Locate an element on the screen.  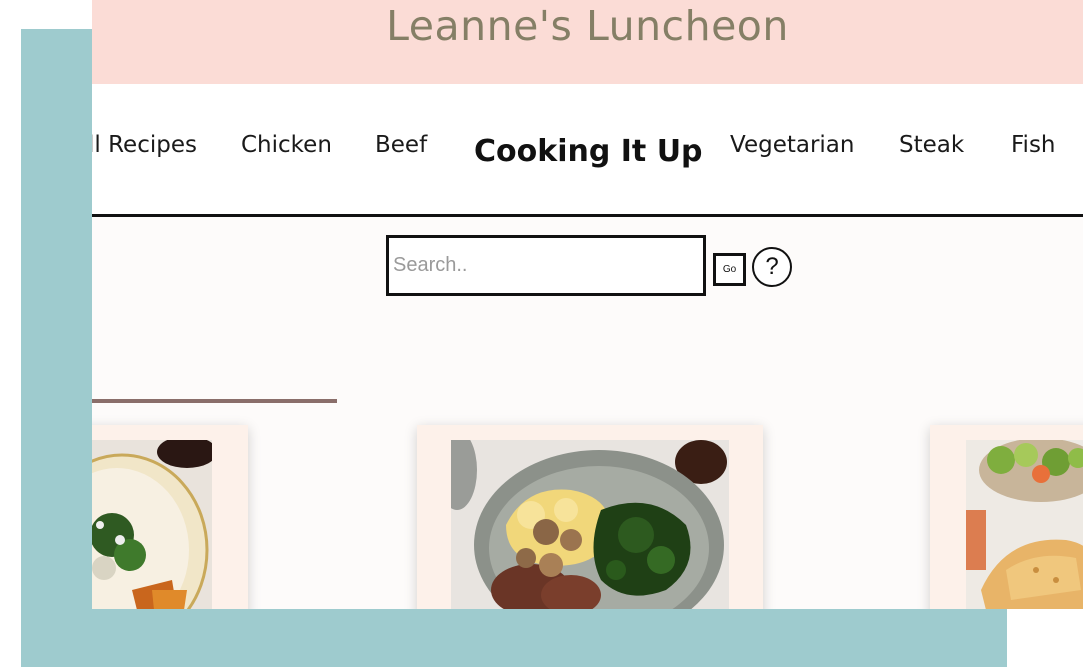
nav-steak: Steak is located at coordinates (931, 145).